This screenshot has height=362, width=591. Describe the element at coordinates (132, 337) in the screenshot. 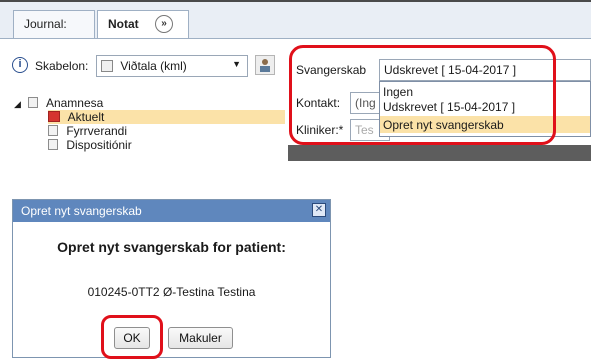

I see `ok-highlight-ring` at that location.